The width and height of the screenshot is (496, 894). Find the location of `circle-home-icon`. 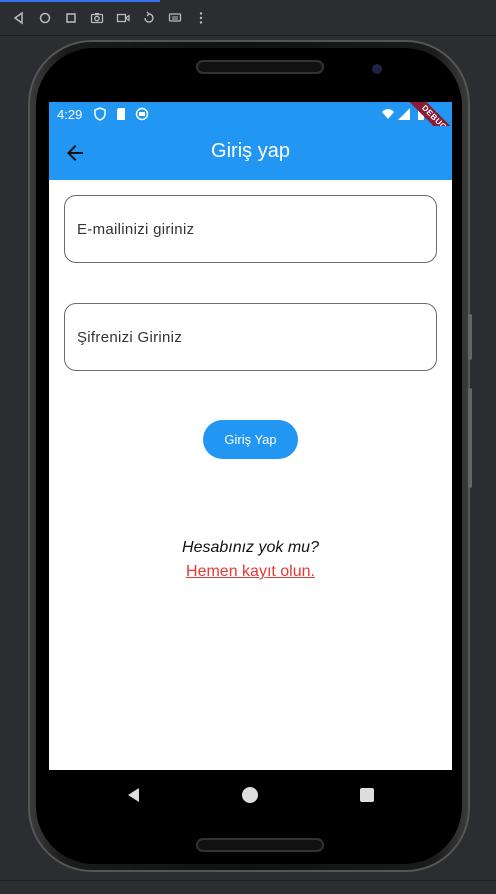

circle-home-icon is located at coordinates (250, 795).